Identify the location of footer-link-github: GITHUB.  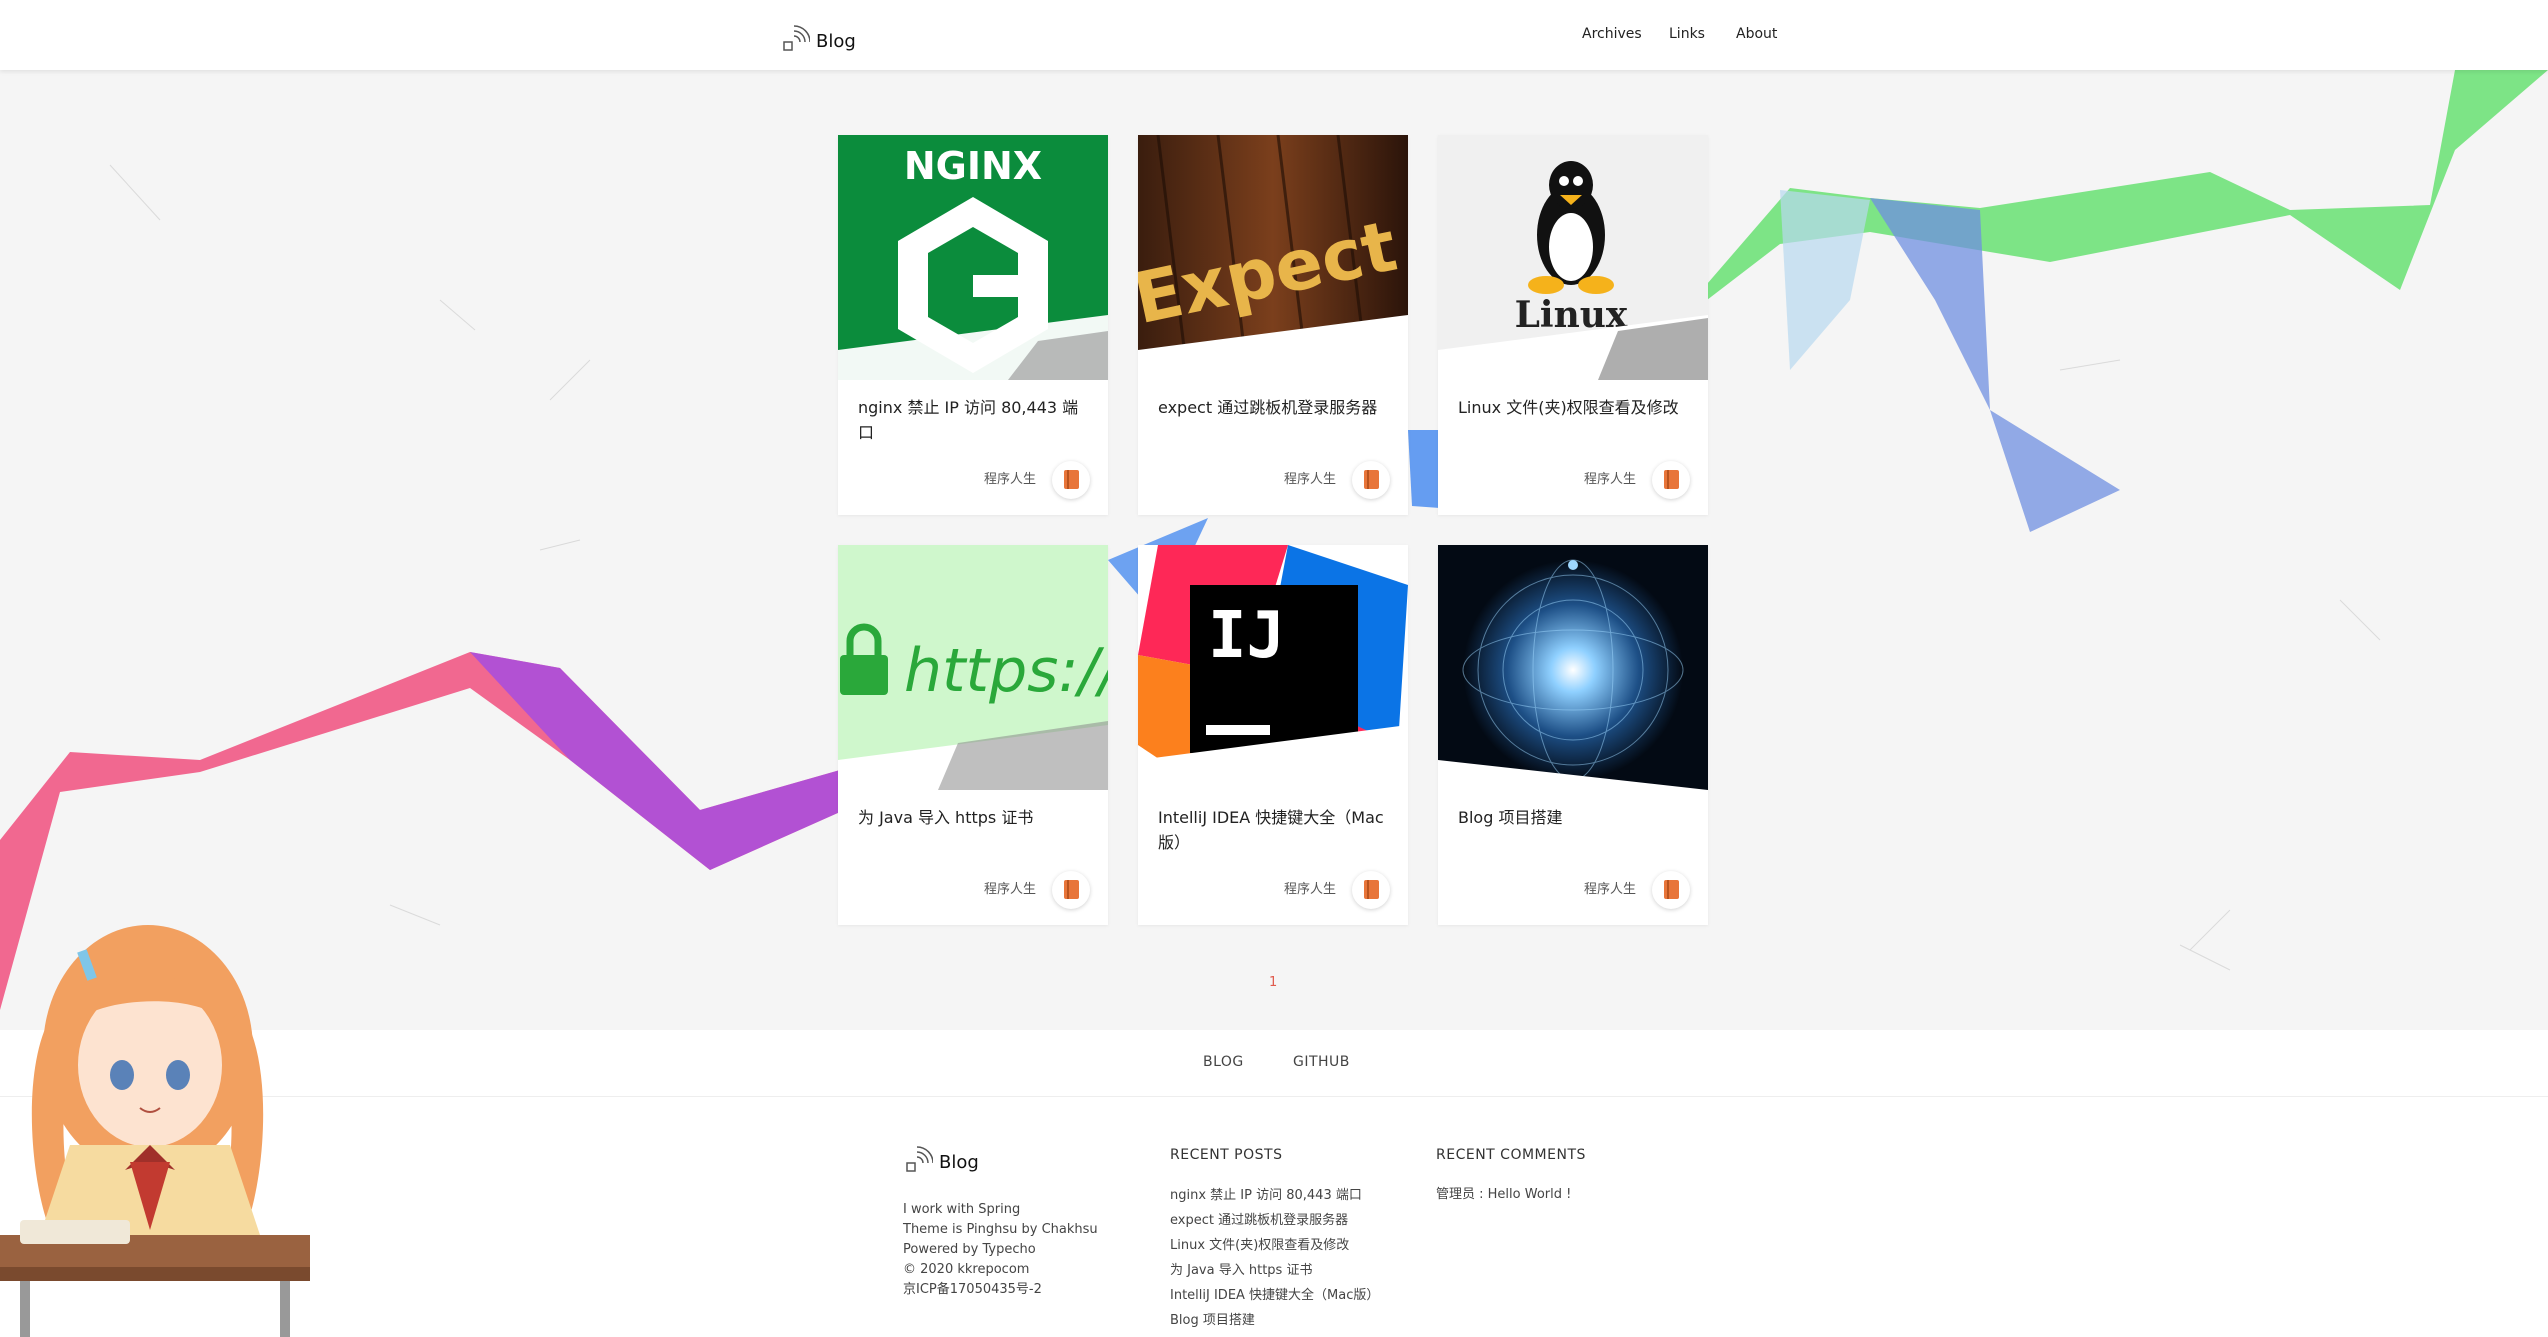
(1321, 1062).